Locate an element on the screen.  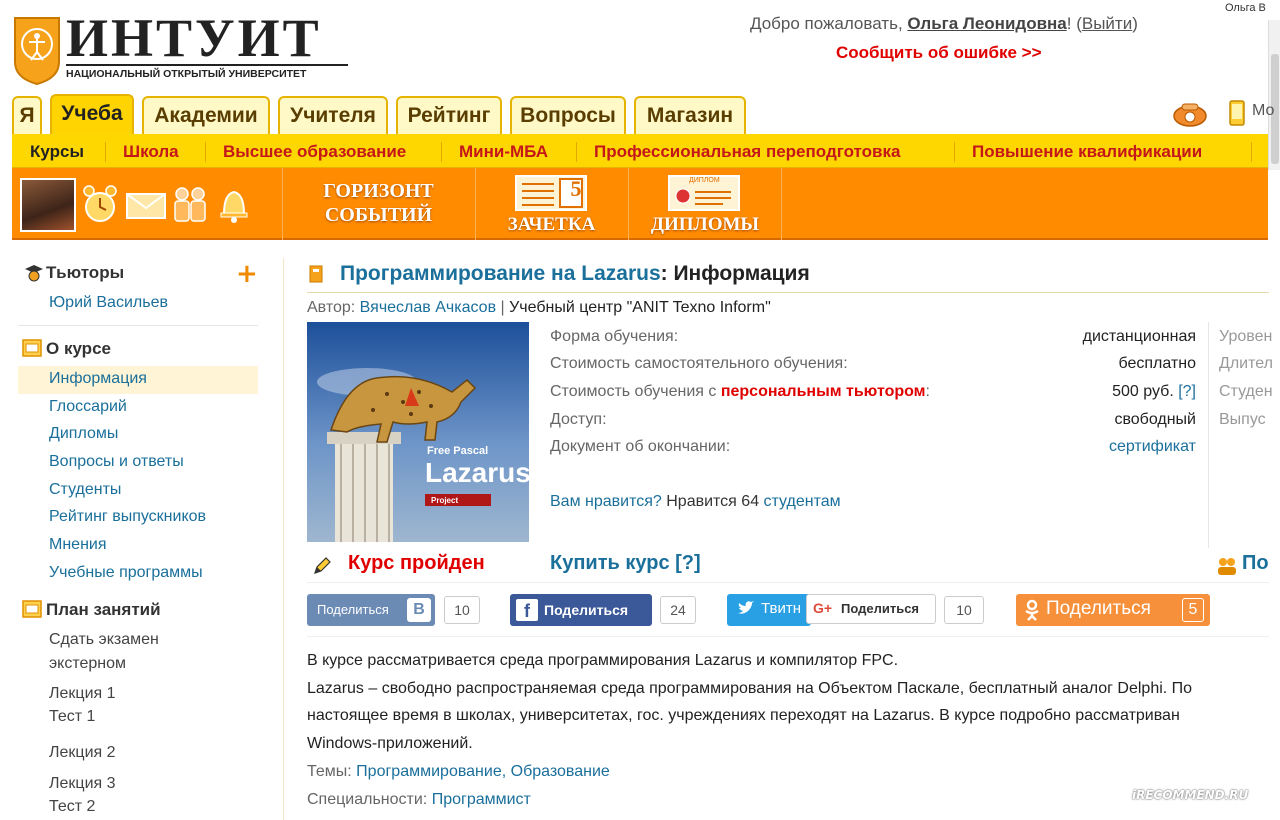
subnav-qualification: Повышение квалификации is located at coordinates (1087, 152).